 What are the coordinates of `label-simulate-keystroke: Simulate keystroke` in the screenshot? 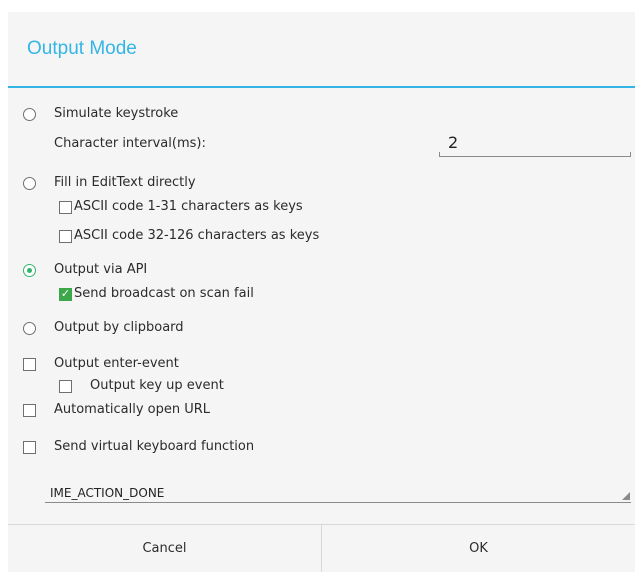 It's located at (116, 113).